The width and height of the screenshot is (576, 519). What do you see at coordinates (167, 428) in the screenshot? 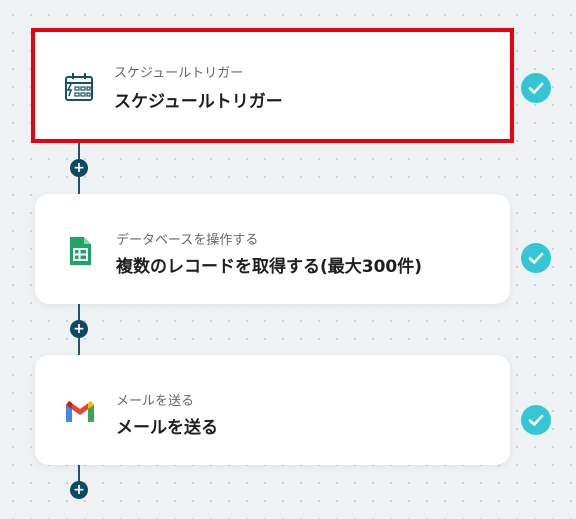
I see `step-title: メールを送る` at bounding box center [167, 428].